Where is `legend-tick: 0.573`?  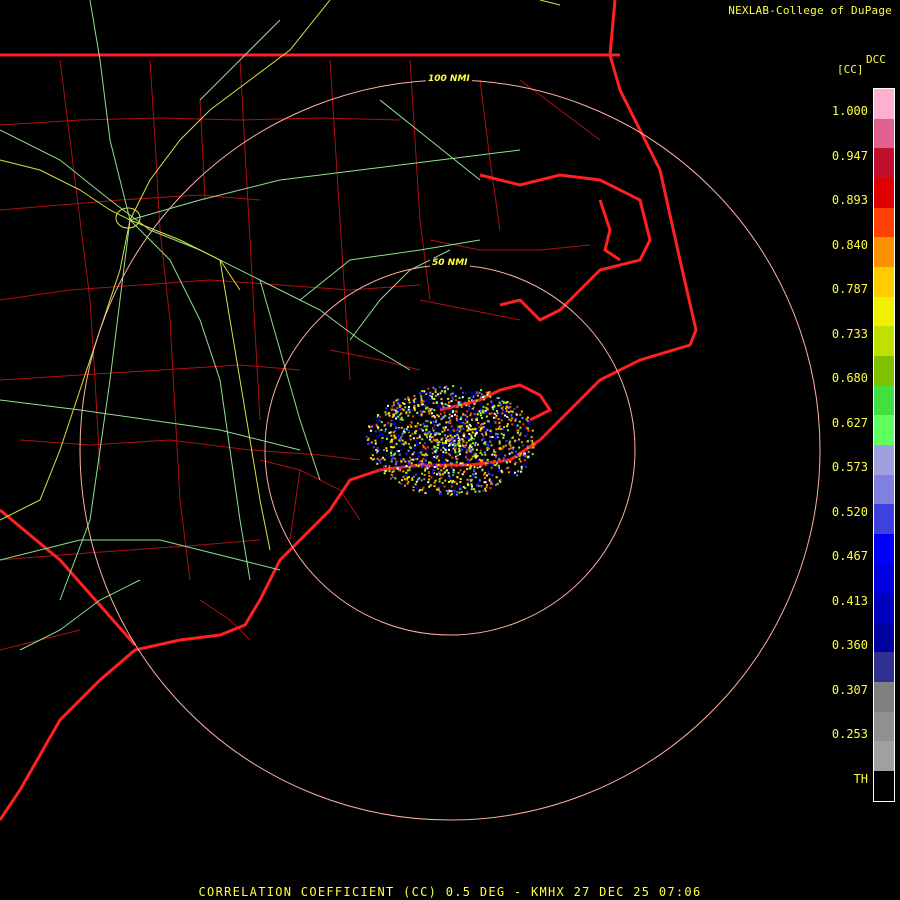 legend-tick: 0.573 is located at coordinates (849, 467).